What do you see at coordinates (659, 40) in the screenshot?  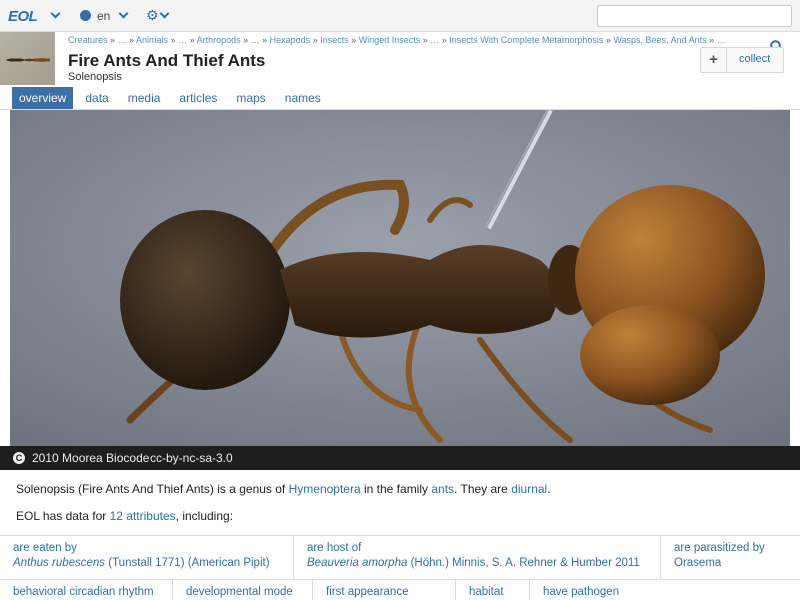 I see `breadcrumb-item: Wasps, Bees, And Ants` at bounding box center [659, 40].